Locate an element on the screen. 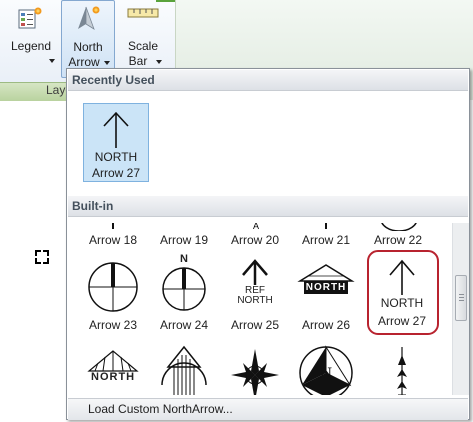  arrow-24-letter: N is located at coordinates (184, 259).